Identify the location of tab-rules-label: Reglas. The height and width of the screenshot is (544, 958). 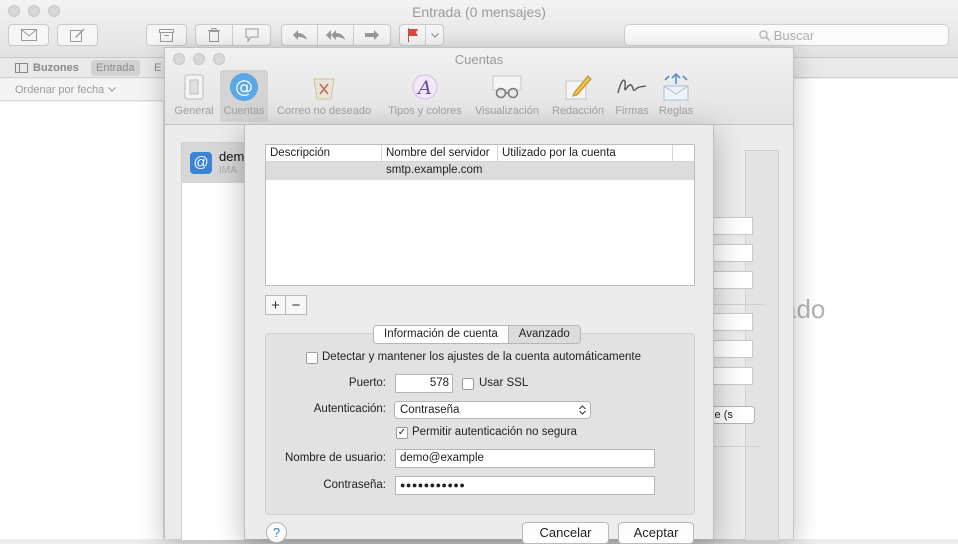
(676, 111).